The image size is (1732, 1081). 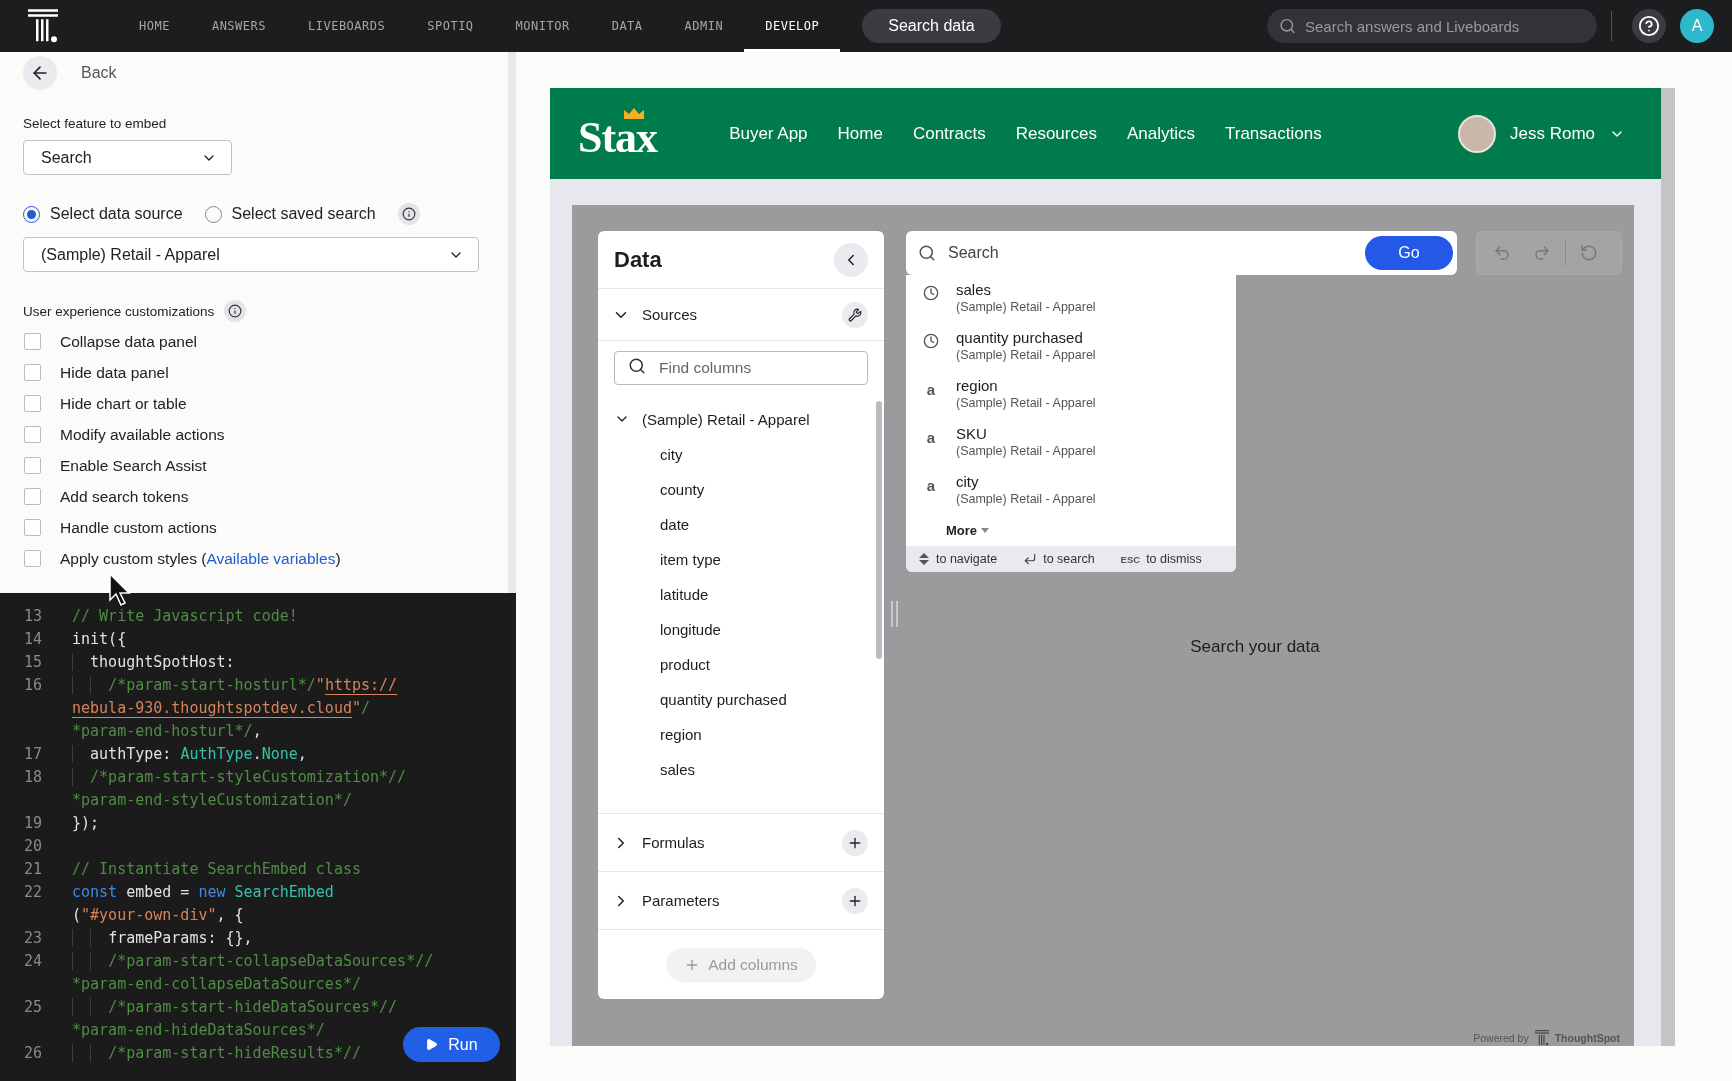 I want to click on code-line: *param-end-collapseDataSources*/, so click(x=216, y=983).